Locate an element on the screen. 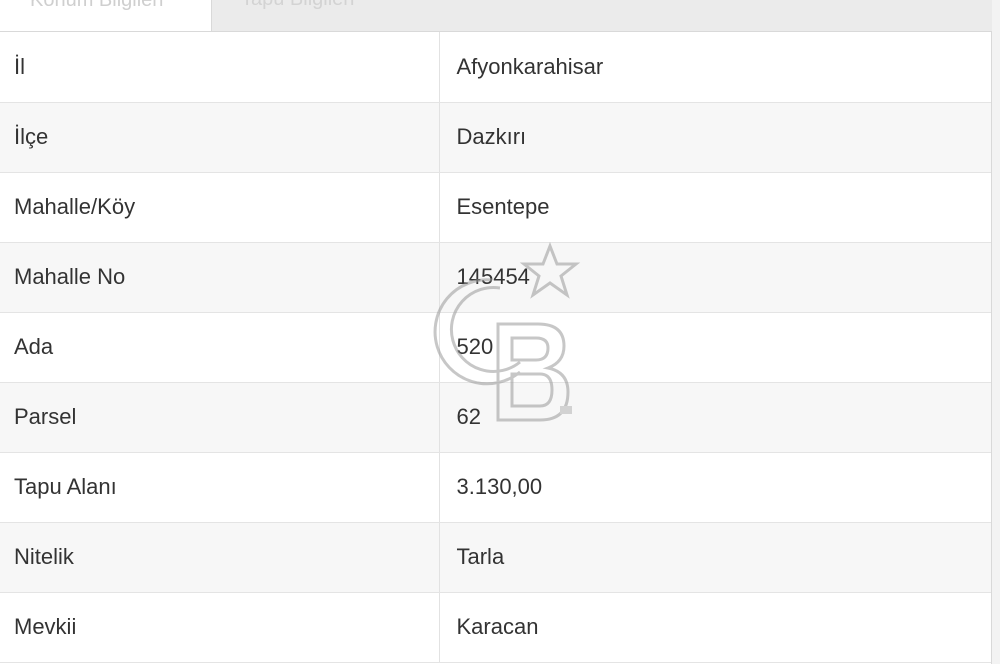 This screenshot has height=664, width=1000. table-row: Mahalle No 145454 is located at coordinates (495, 277).